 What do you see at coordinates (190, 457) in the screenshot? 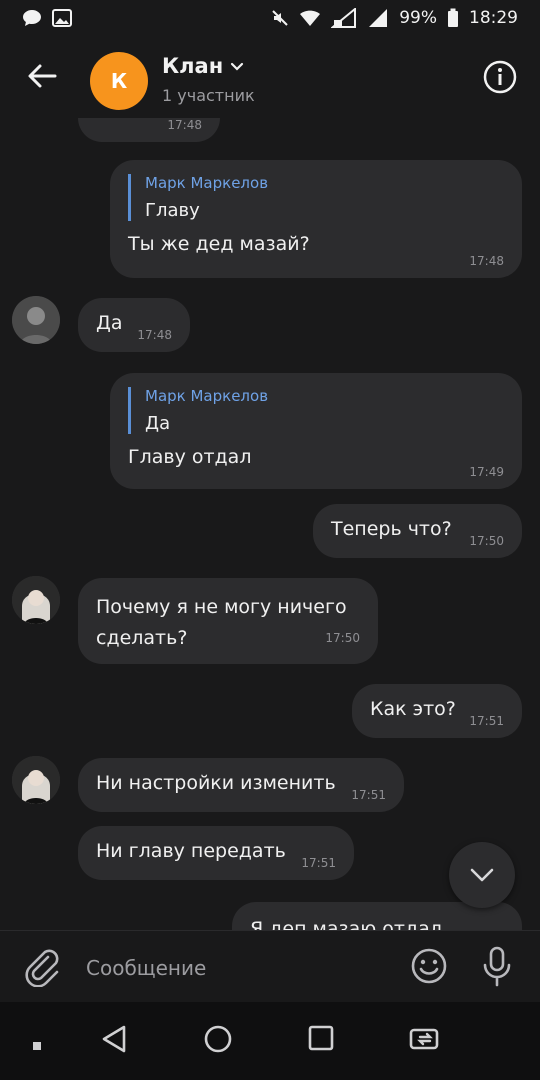
I see `message-text: Главу отдал` at bounding box center [190, 457].